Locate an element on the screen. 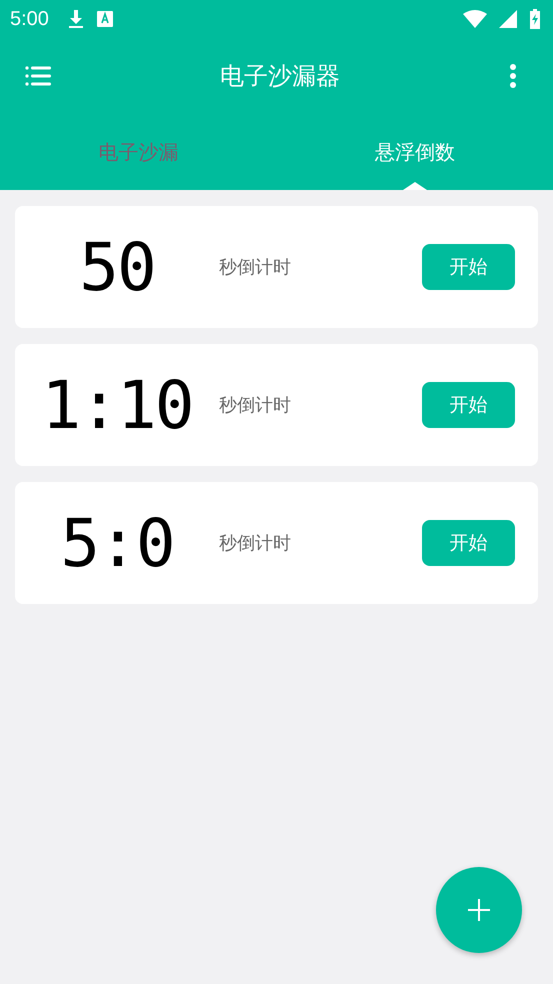 Image resolution: width=553 pixels, height=984 pixels. timer-display: 1:10 is located at coordinates (117, 405).